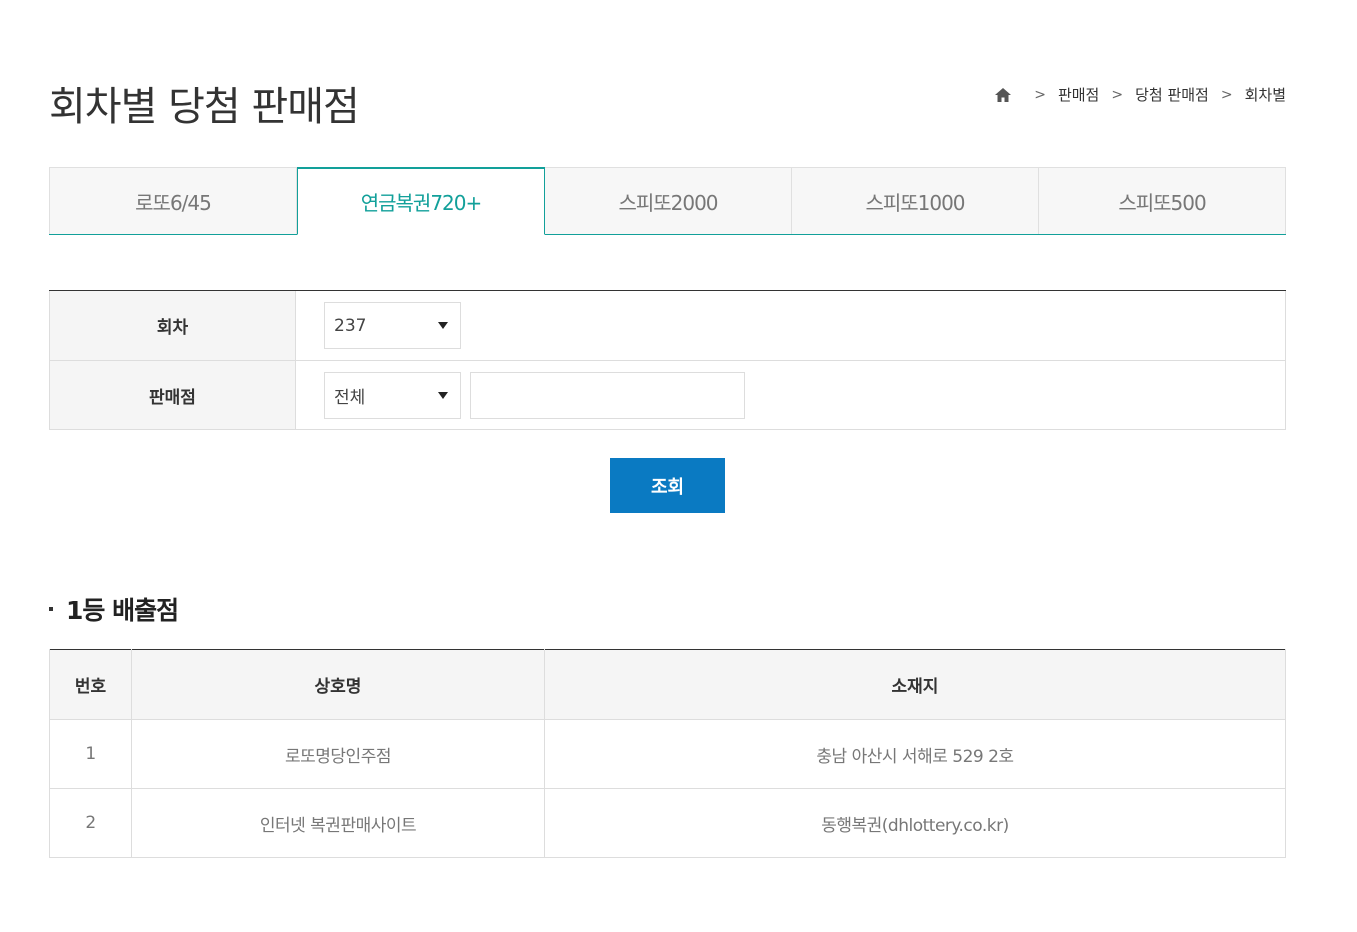 This screenshot has height=932, width=1357. What do you see at coordinates (421, 201) in the screenshot?
I see `tab-pension720: 연금복권720+` at bounding box center [421, 201].